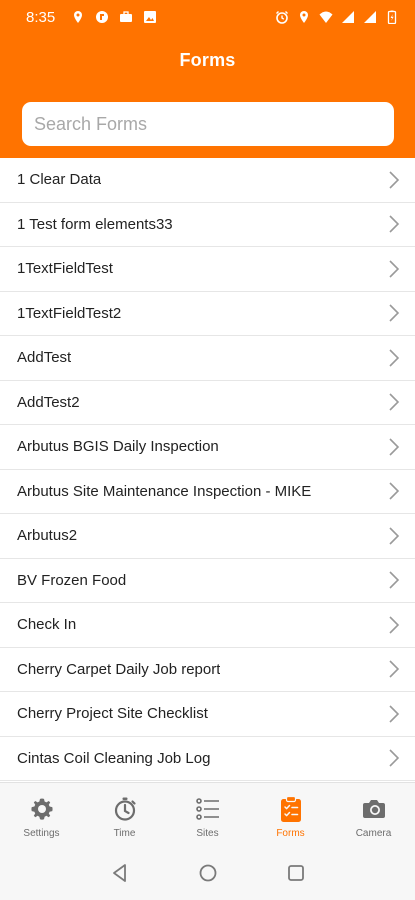 The width and height of the screenshot is (415, 900). I want to click on form-list-item: BV Frozen Food, so click(207, 581).